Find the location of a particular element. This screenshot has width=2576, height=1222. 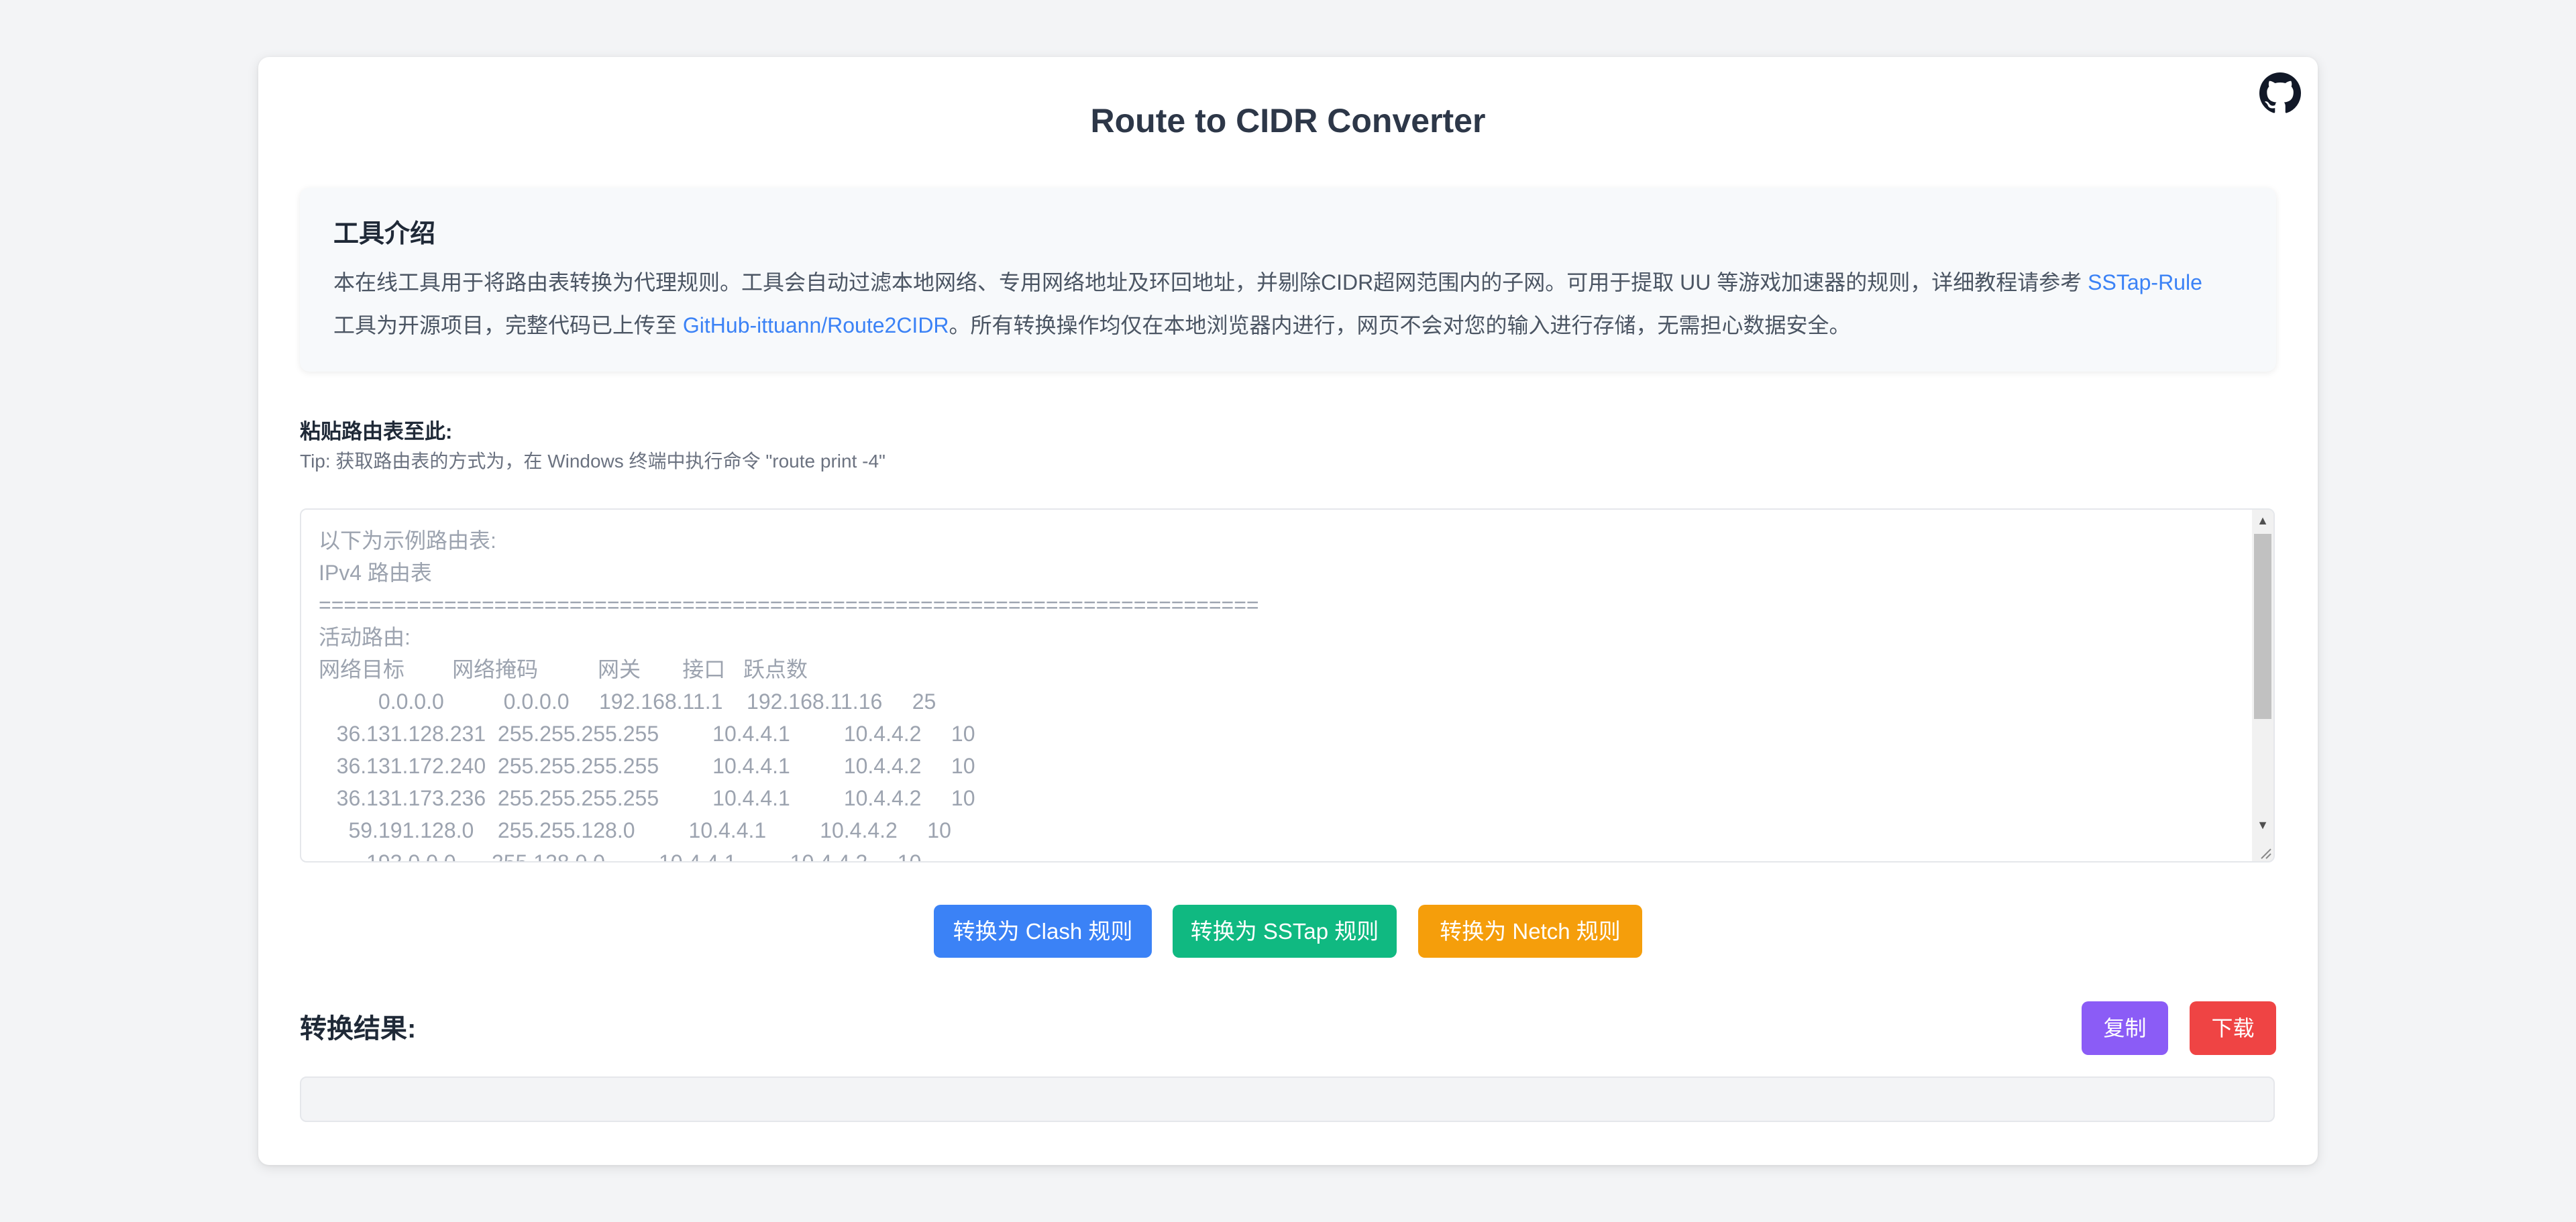

scroll-down-icon: ▼ is located at coordinates (2262, 825).